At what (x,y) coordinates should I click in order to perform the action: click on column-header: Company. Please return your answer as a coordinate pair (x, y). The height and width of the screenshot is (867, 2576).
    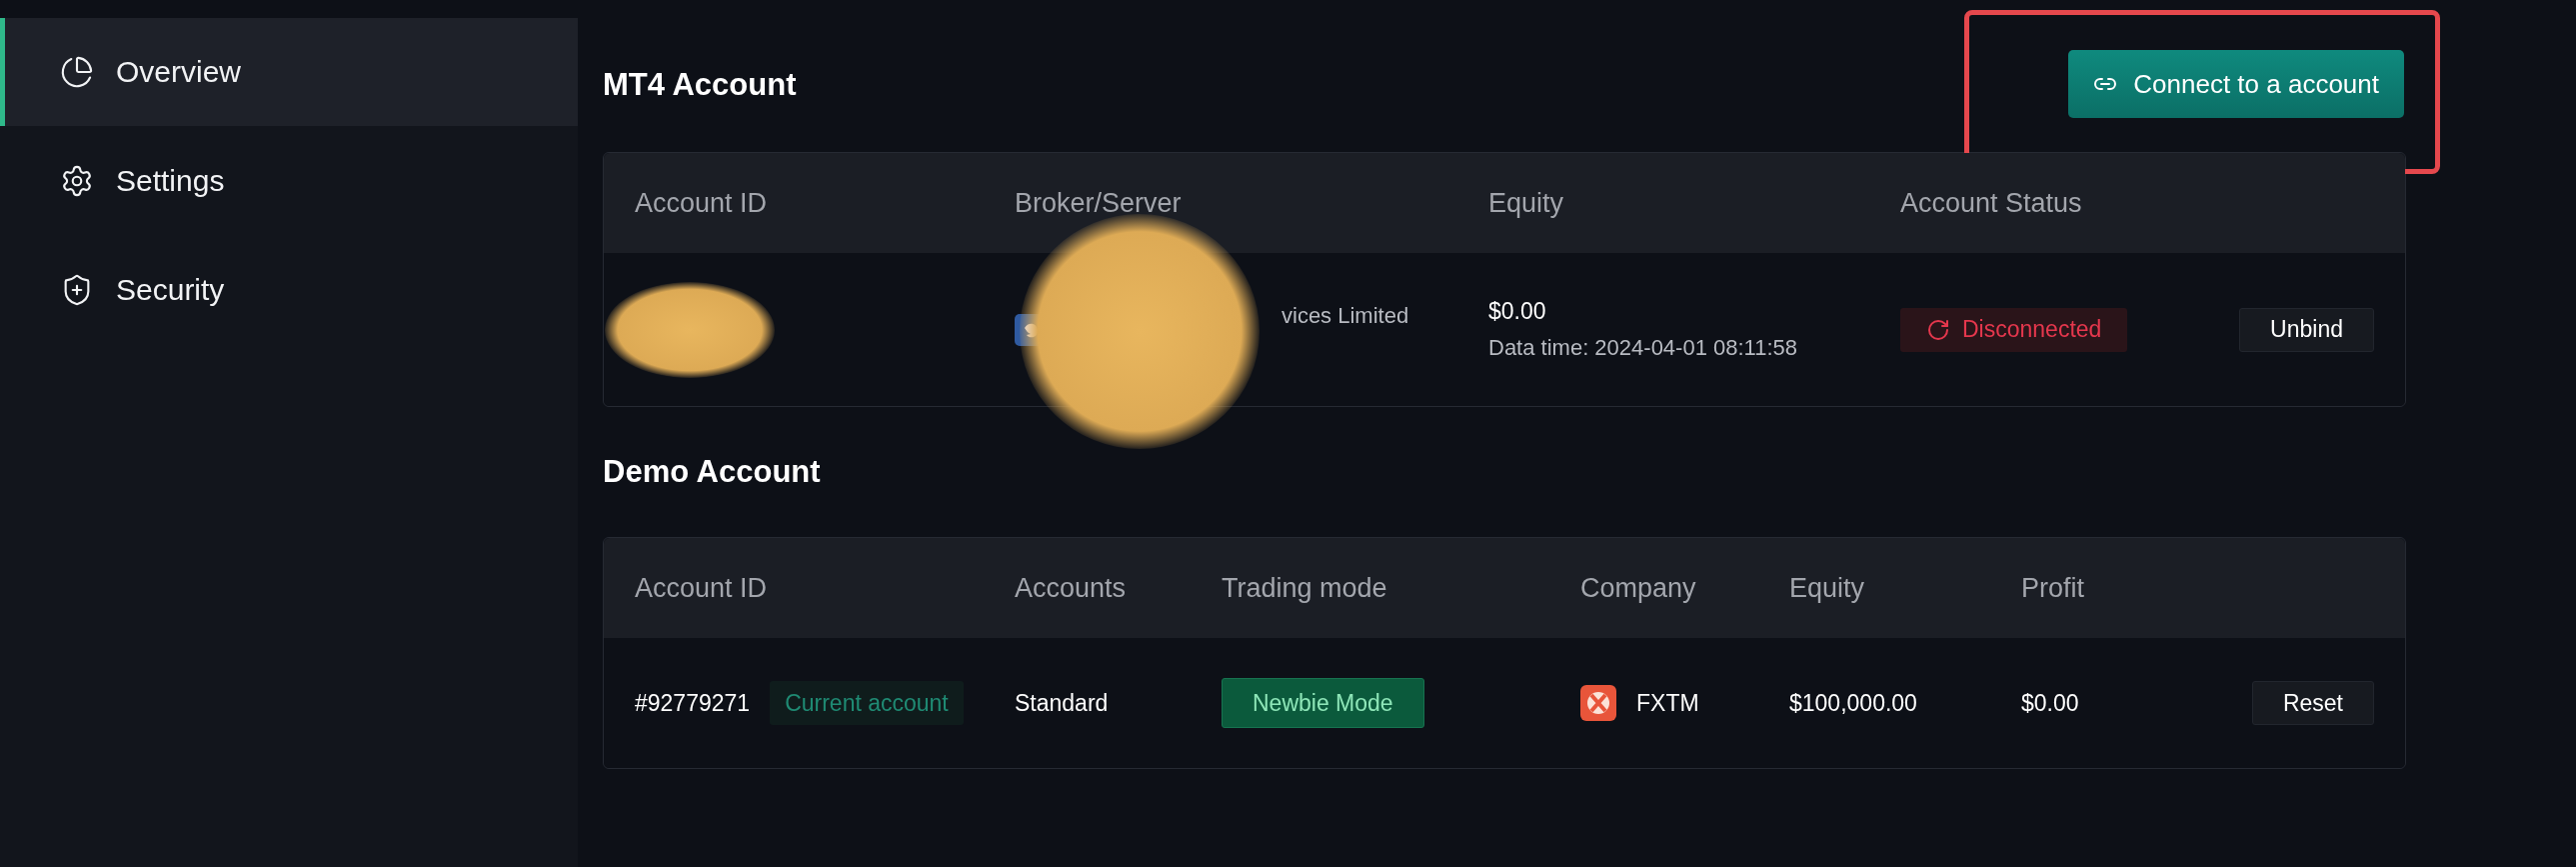
    Looking at the image, I should click on (1638, 588).